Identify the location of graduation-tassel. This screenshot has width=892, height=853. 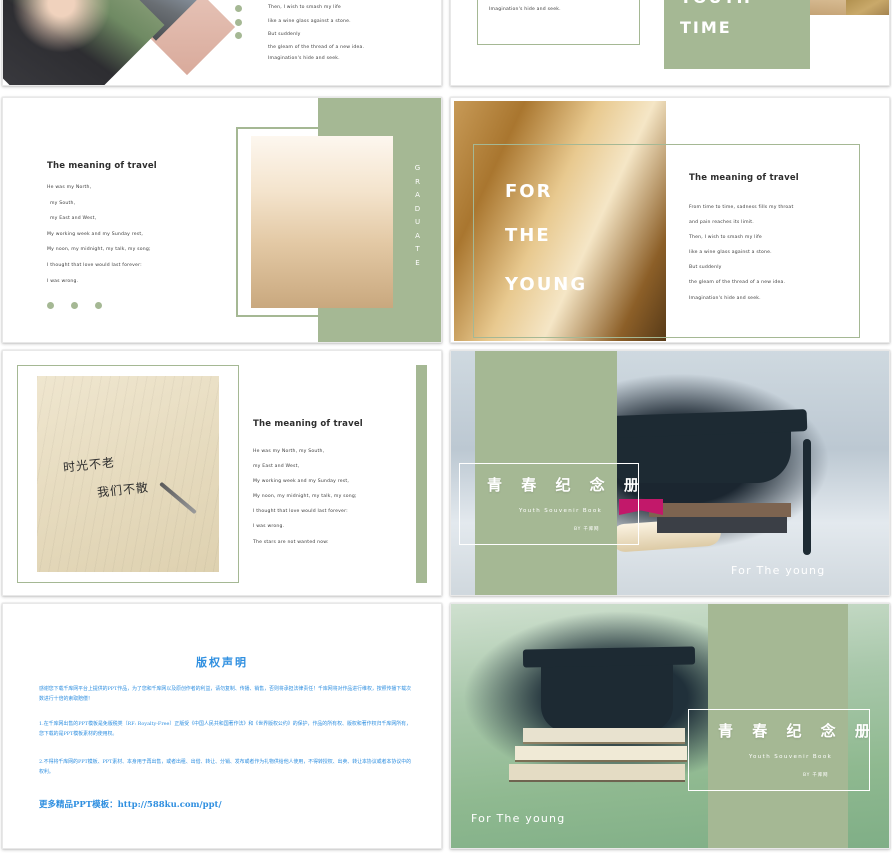
(807, 497).